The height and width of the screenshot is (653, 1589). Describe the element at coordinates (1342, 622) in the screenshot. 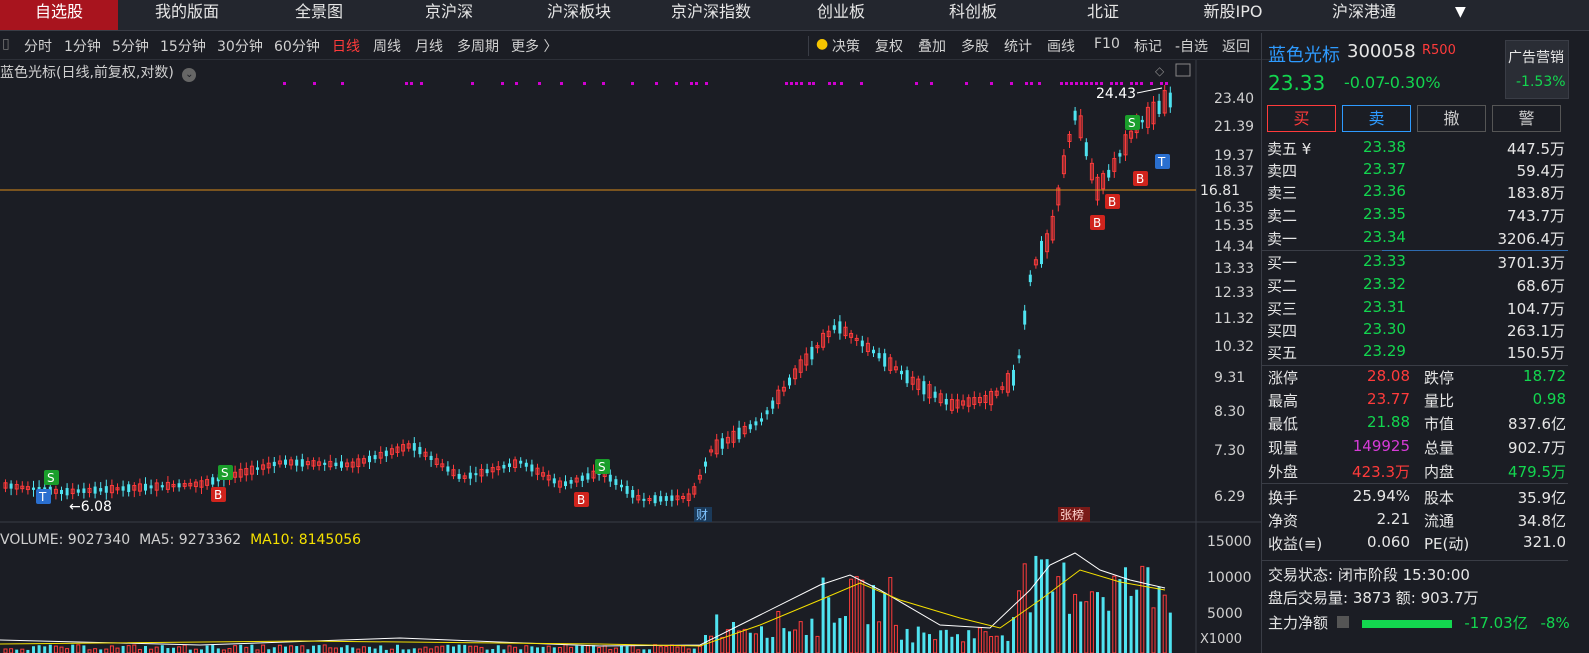

I see `list-icon` at that location.